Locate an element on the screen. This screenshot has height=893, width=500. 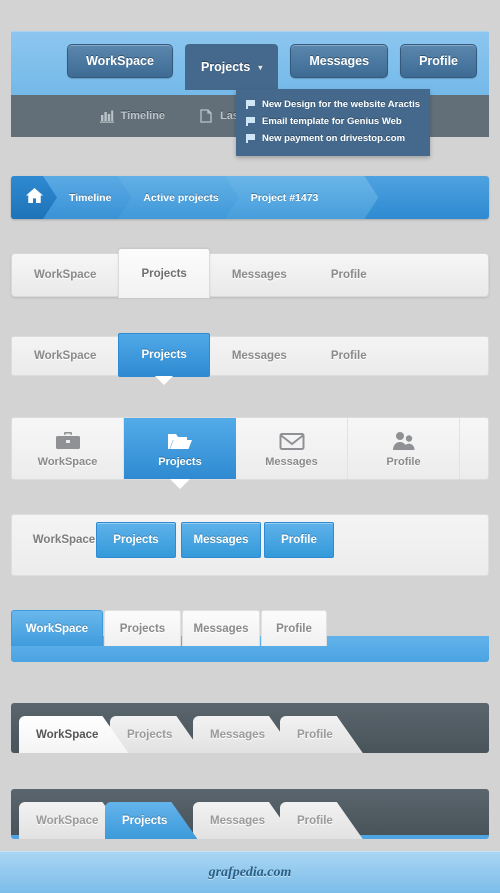
tabset-folder-dark: WorkSpace Projects Messages Profile is located at coordinates (250, 728).